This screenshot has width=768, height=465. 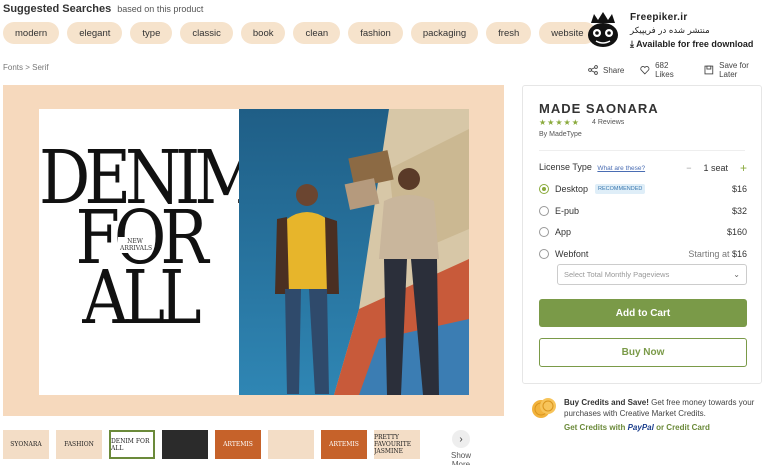 I want to click on share-button: Share, so click(x=606, y=70).